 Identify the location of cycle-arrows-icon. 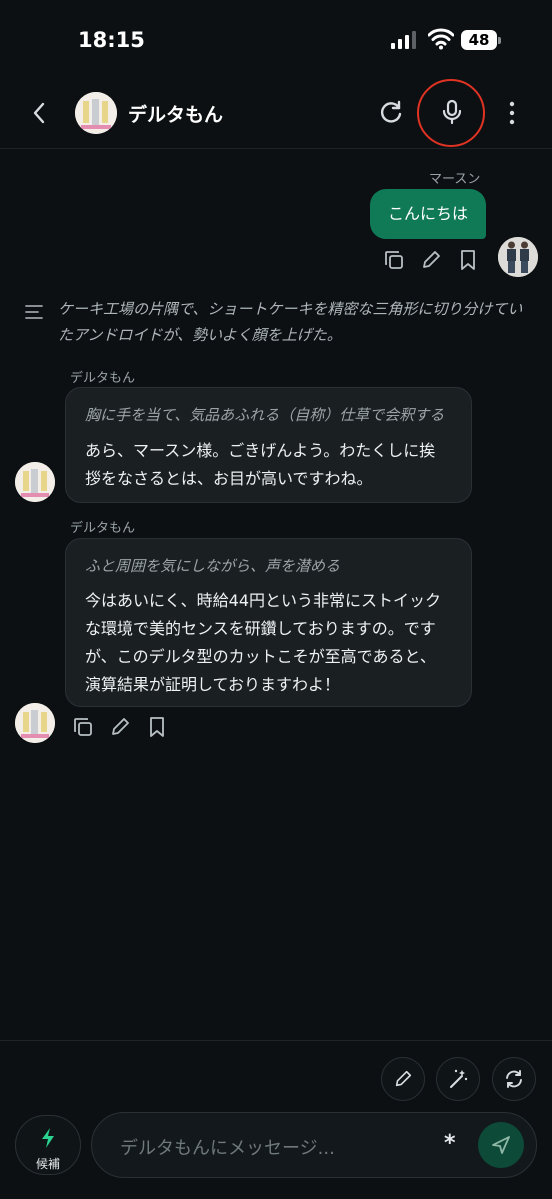
(514, 1079).